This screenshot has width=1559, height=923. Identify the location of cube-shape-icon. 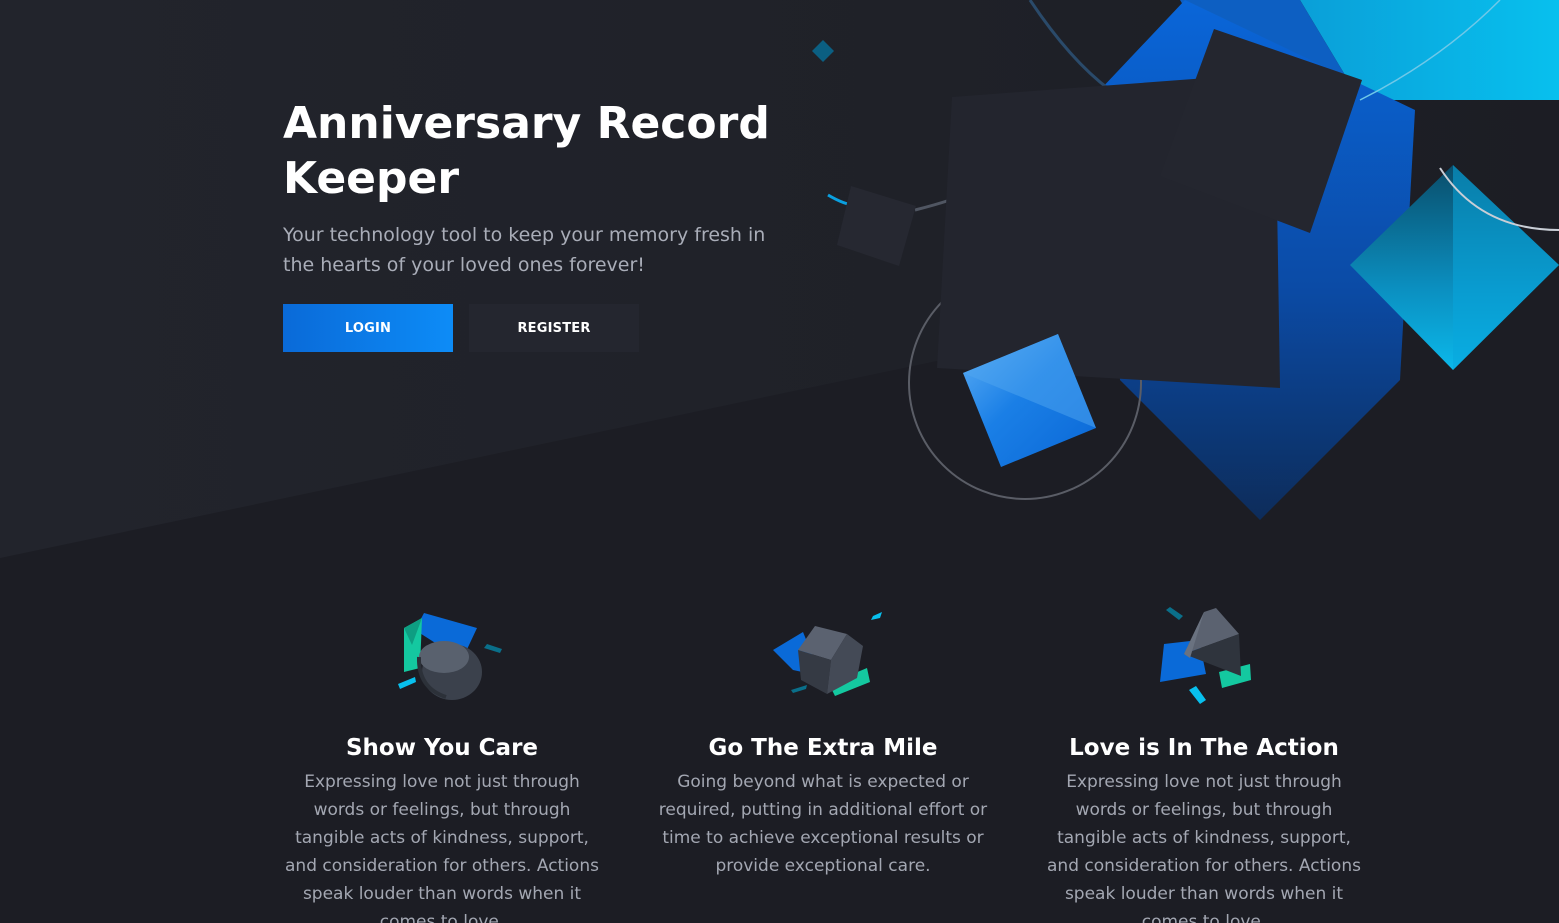
(827, 654).